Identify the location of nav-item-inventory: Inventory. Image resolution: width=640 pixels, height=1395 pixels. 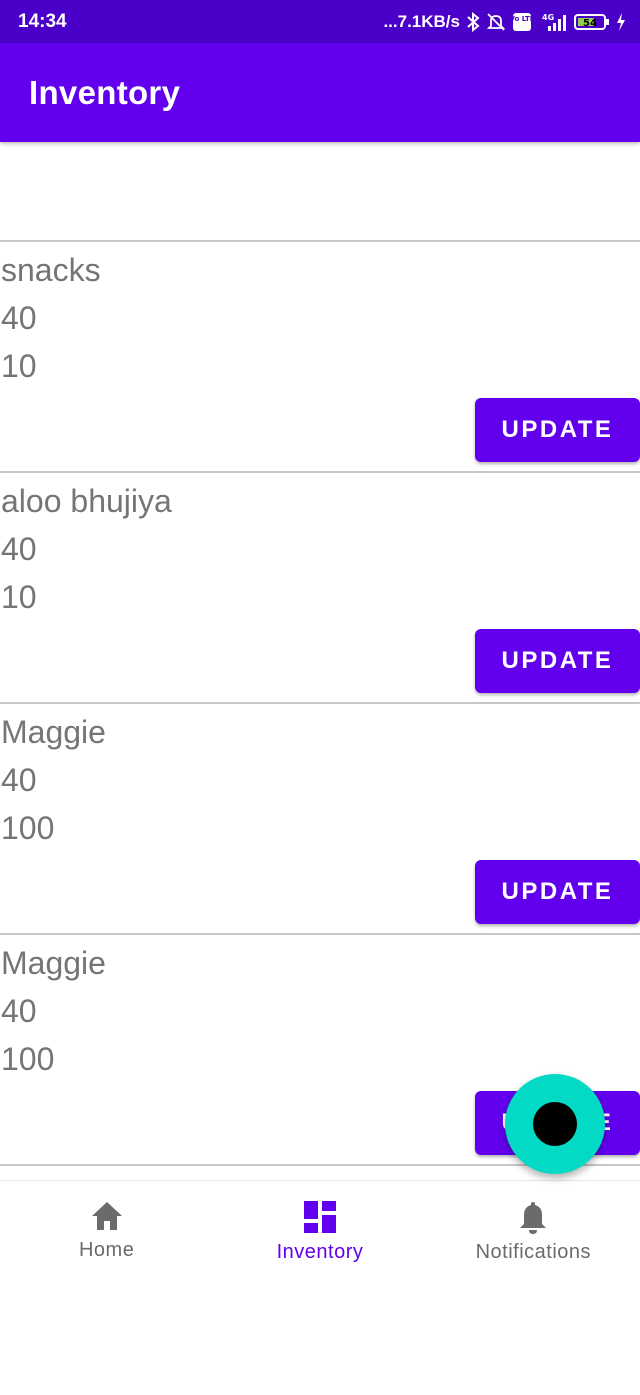
(319, 1231).